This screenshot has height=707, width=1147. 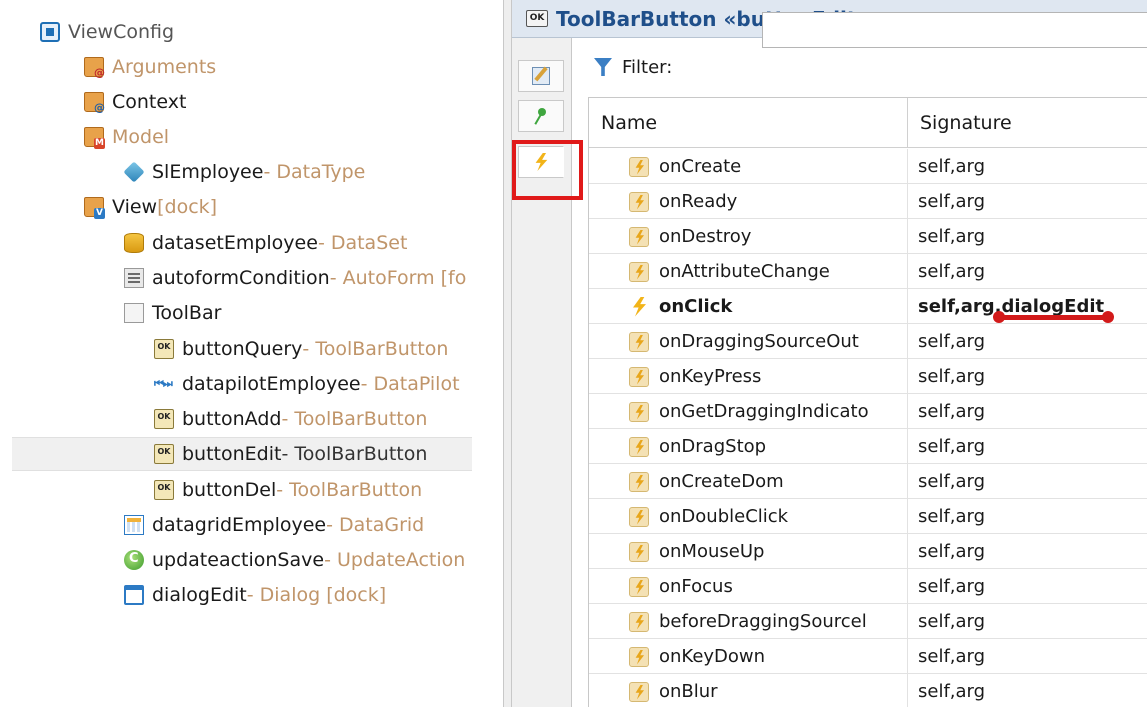 I want to click on tree-node-label: datagridEmployee, so click(x=239, y=525).